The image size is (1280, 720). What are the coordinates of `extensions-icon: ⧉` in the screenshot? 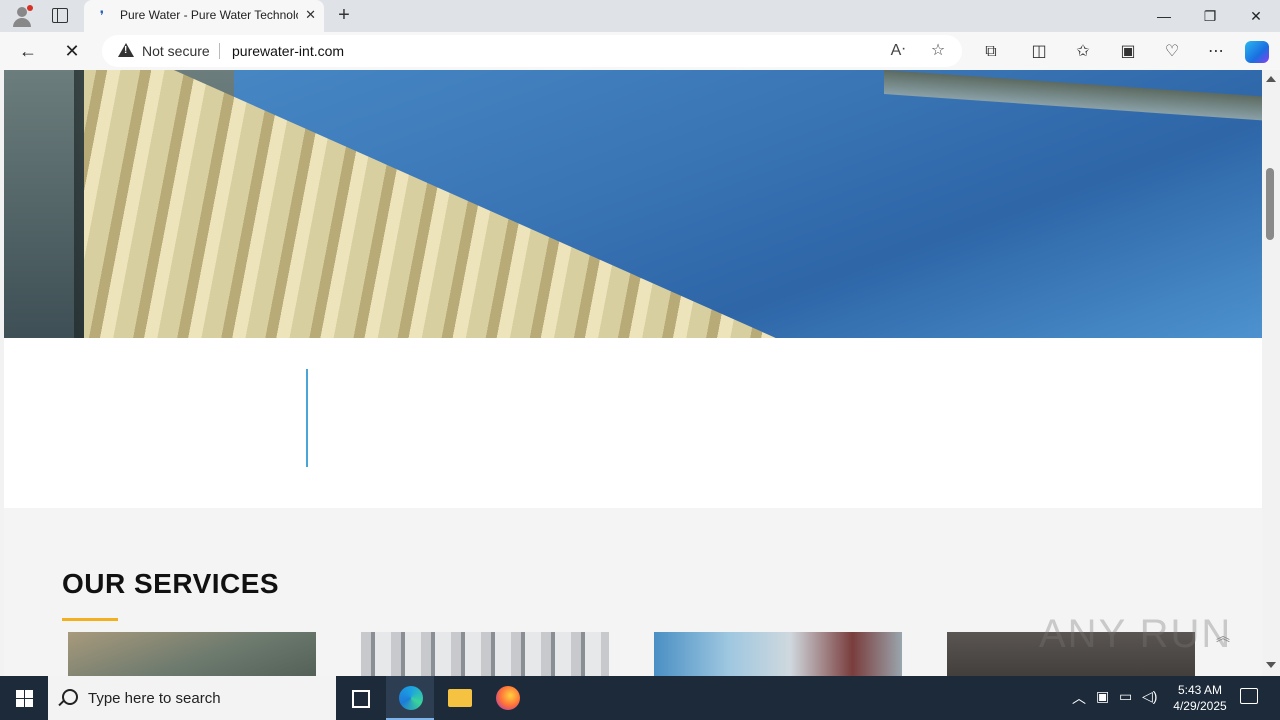 It's located at (991, 52).